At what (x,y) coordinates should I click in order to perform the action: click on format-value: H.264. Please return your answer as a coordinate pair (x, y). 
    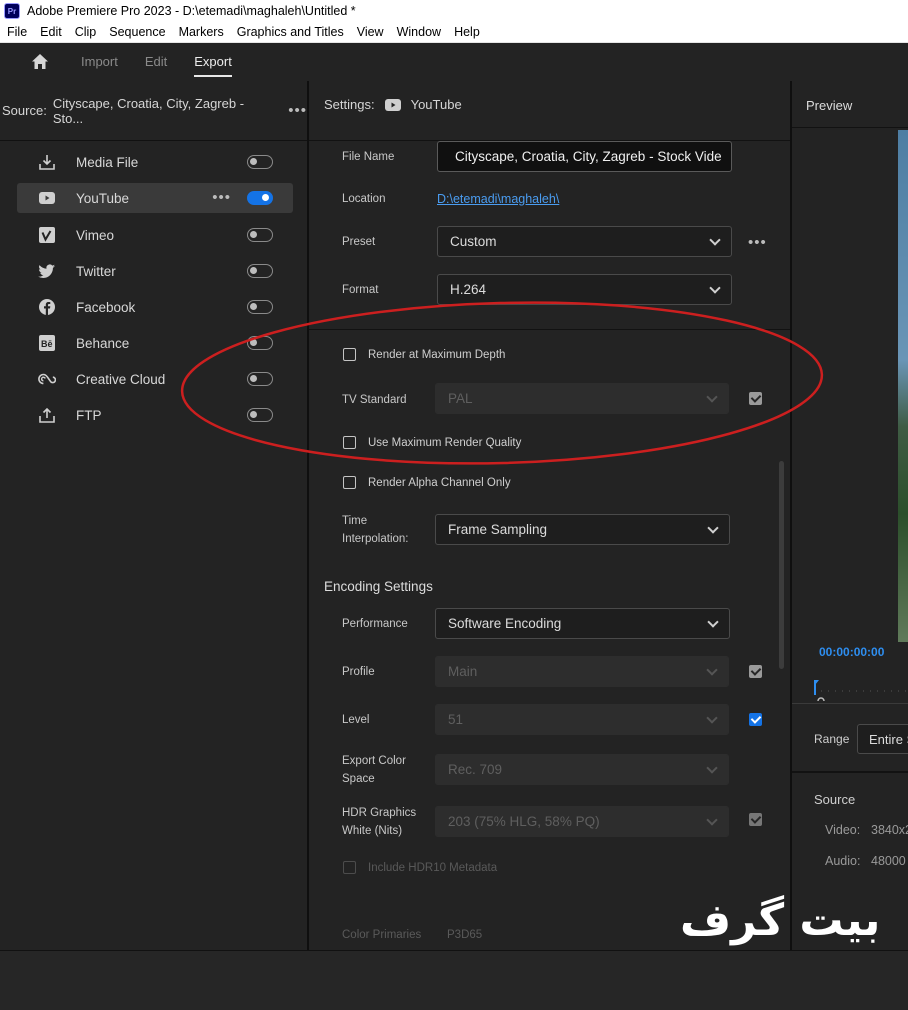
    Looking at the image, I should click on (468, 289).